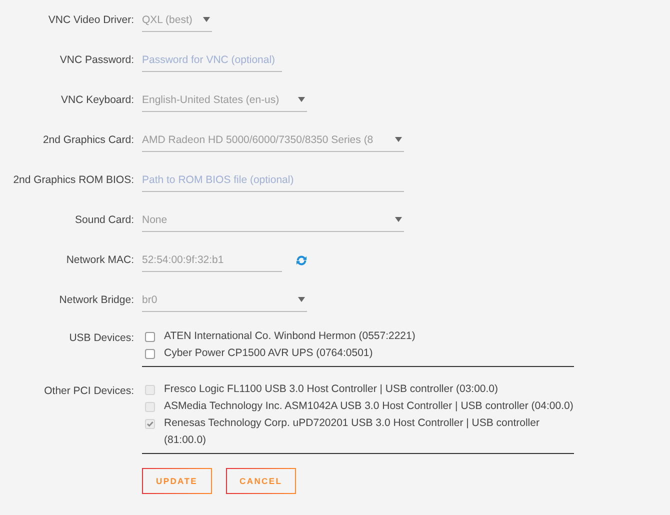 The width and height of the screenshot is (670, 515). What do you see at coordinates (290, 336) in the screenshot?
I see `device-name: ATEN International Co. Winbond Hermon (0557:2221)` at bounding box center [290, 336].